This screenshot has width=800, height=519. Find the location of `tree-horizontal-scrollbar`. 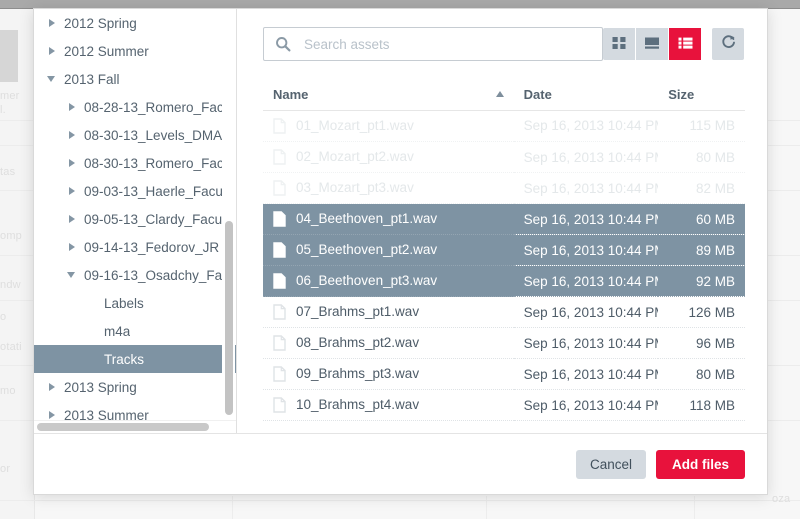

tree-horizontal-scrollbar is located at coordinates (135, 426).